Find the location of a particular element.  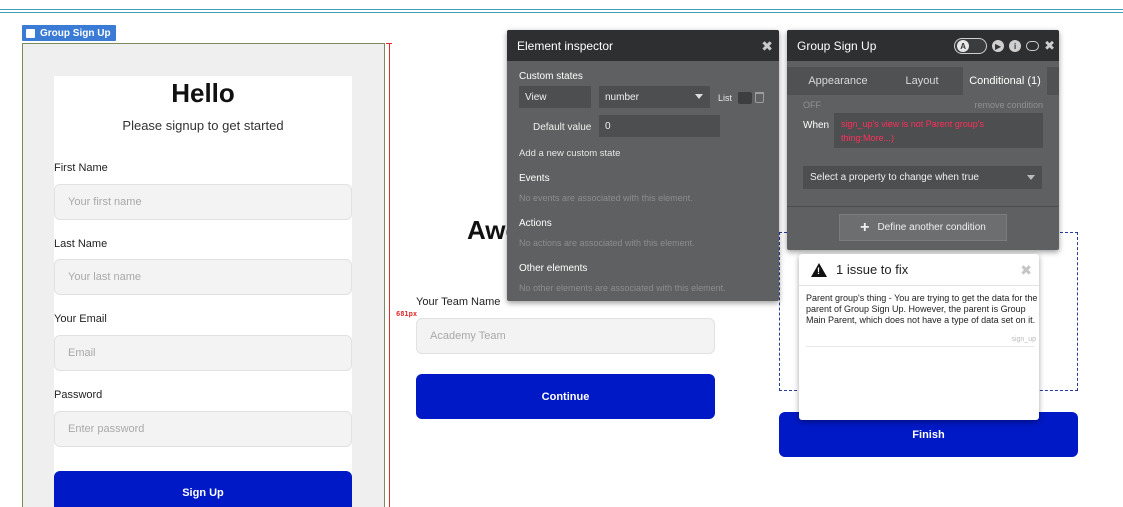

group-sign-up-tag: Group Sign Up is located at coordinates (69, 33).